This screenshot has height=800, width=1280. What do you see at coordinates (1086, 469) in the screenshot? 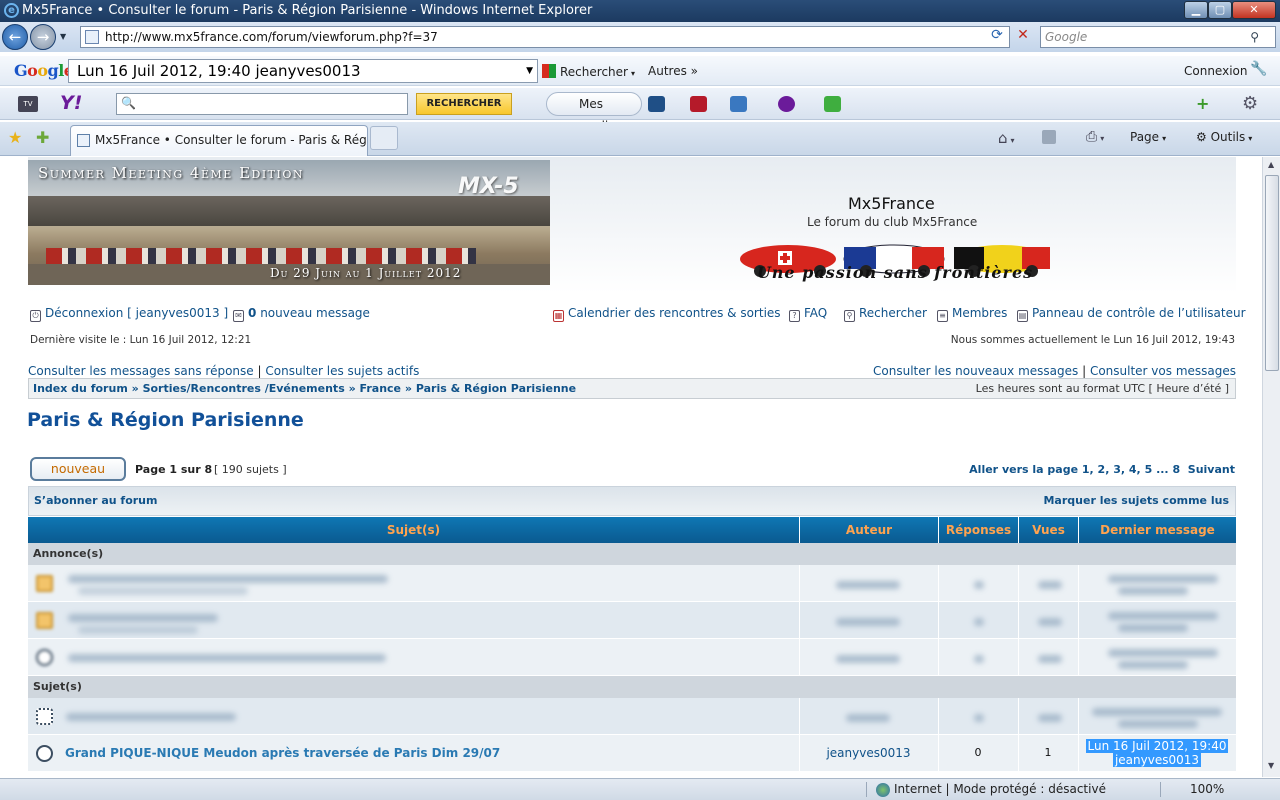
I see `page-link: 1` at bounding box center [1086, 469].